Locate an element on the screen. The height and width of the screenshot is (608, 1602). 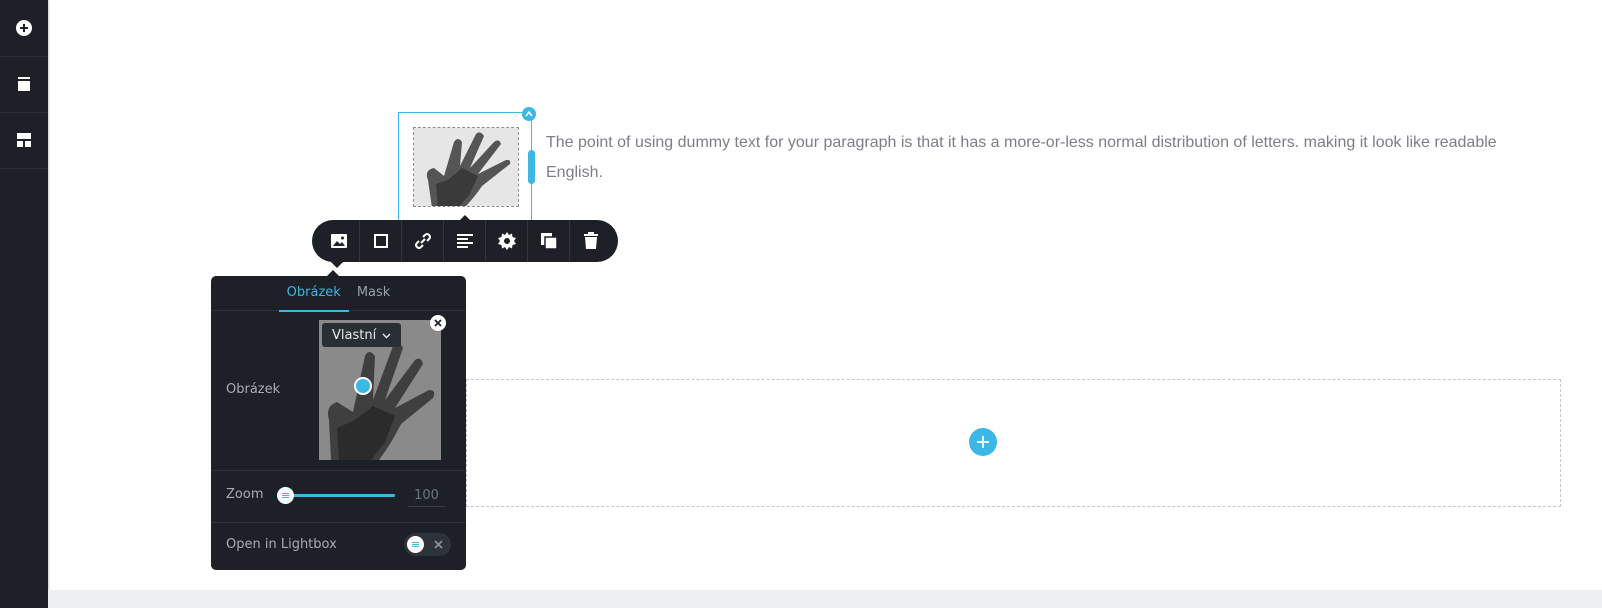
delete-button is located at coordinates (591, 241).